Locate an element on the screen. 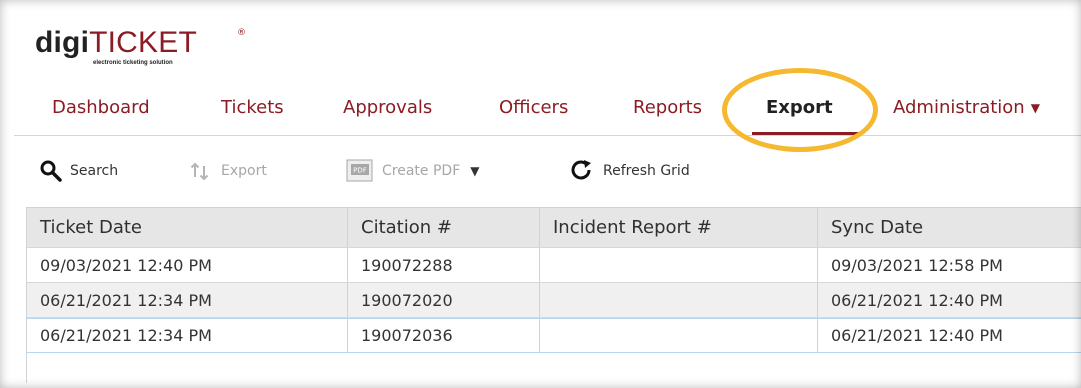 The width and height of the screenshot is (1081, 388). sync-date-cell: 09/03/2021 12:58 PM is located at coordinates (917, 265).